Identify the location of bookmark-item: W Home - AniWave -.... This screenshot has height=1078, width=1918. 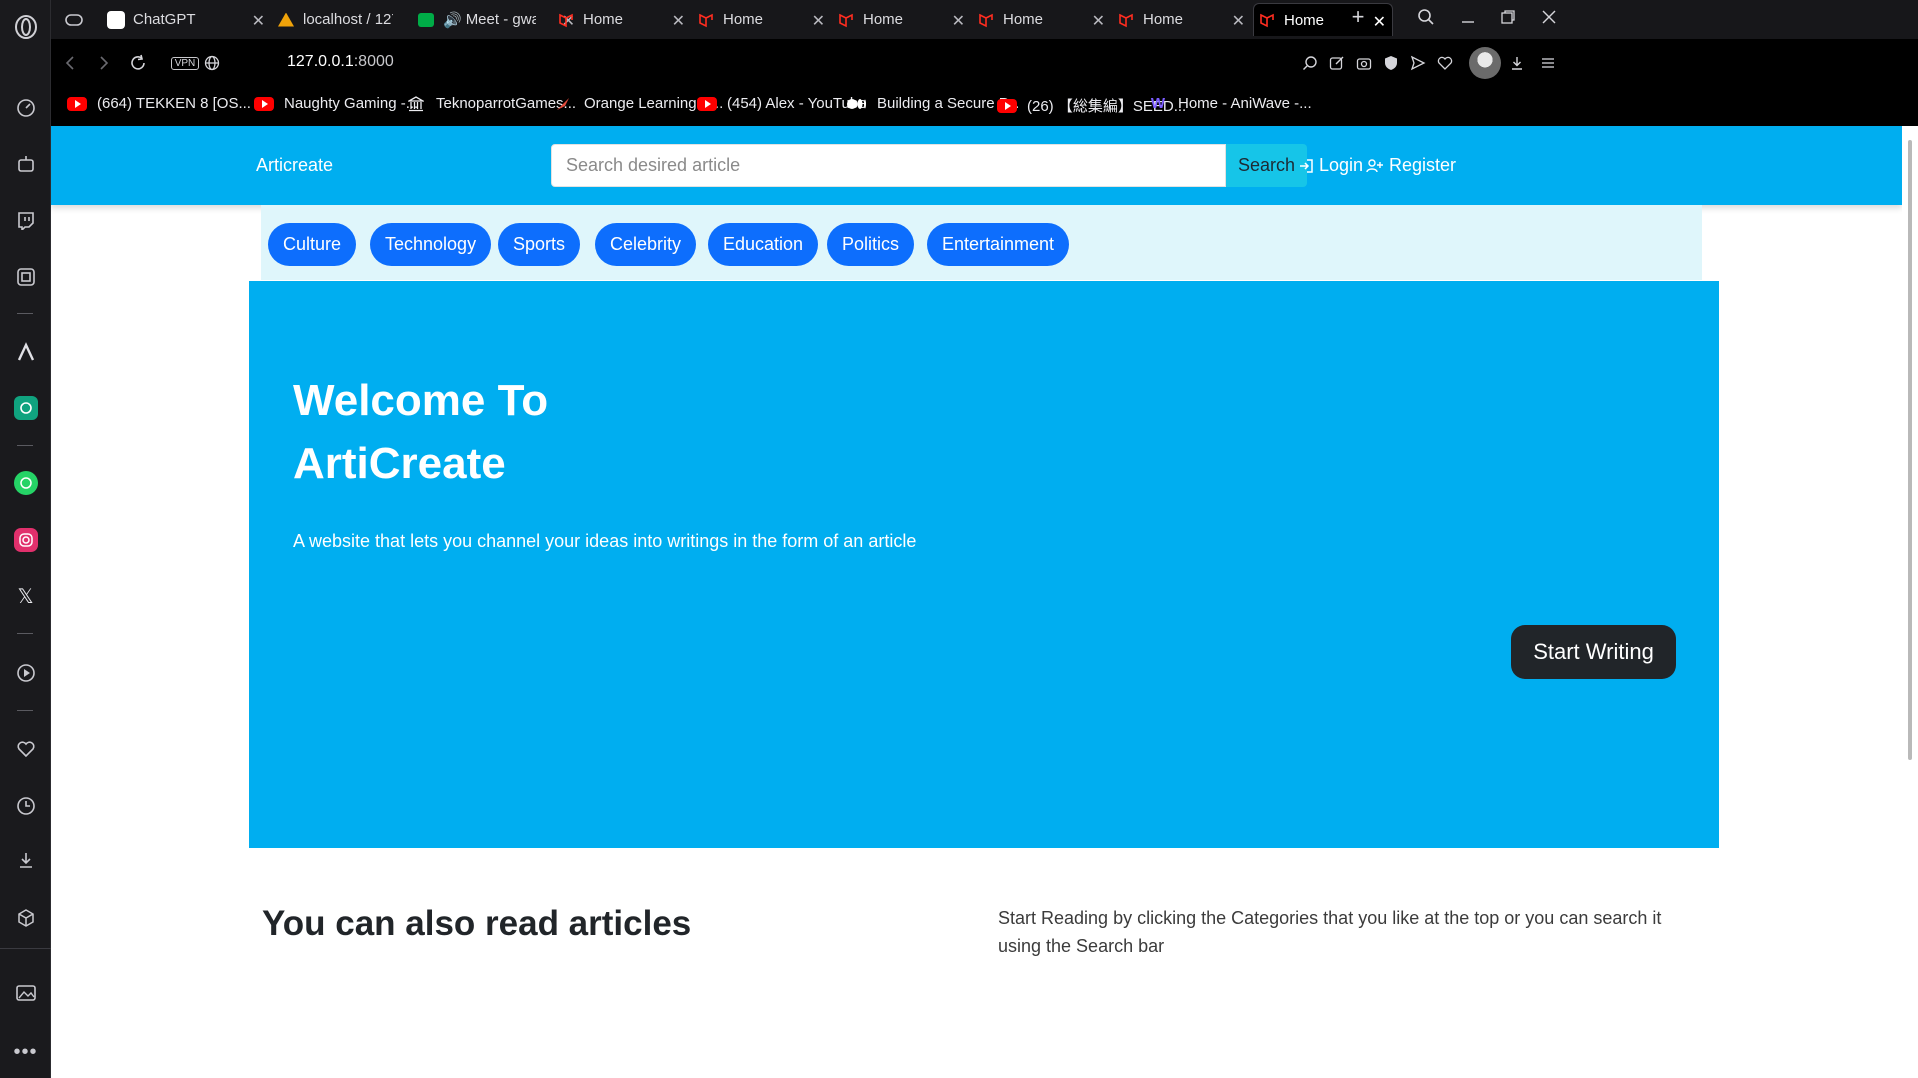
(1230, 103).